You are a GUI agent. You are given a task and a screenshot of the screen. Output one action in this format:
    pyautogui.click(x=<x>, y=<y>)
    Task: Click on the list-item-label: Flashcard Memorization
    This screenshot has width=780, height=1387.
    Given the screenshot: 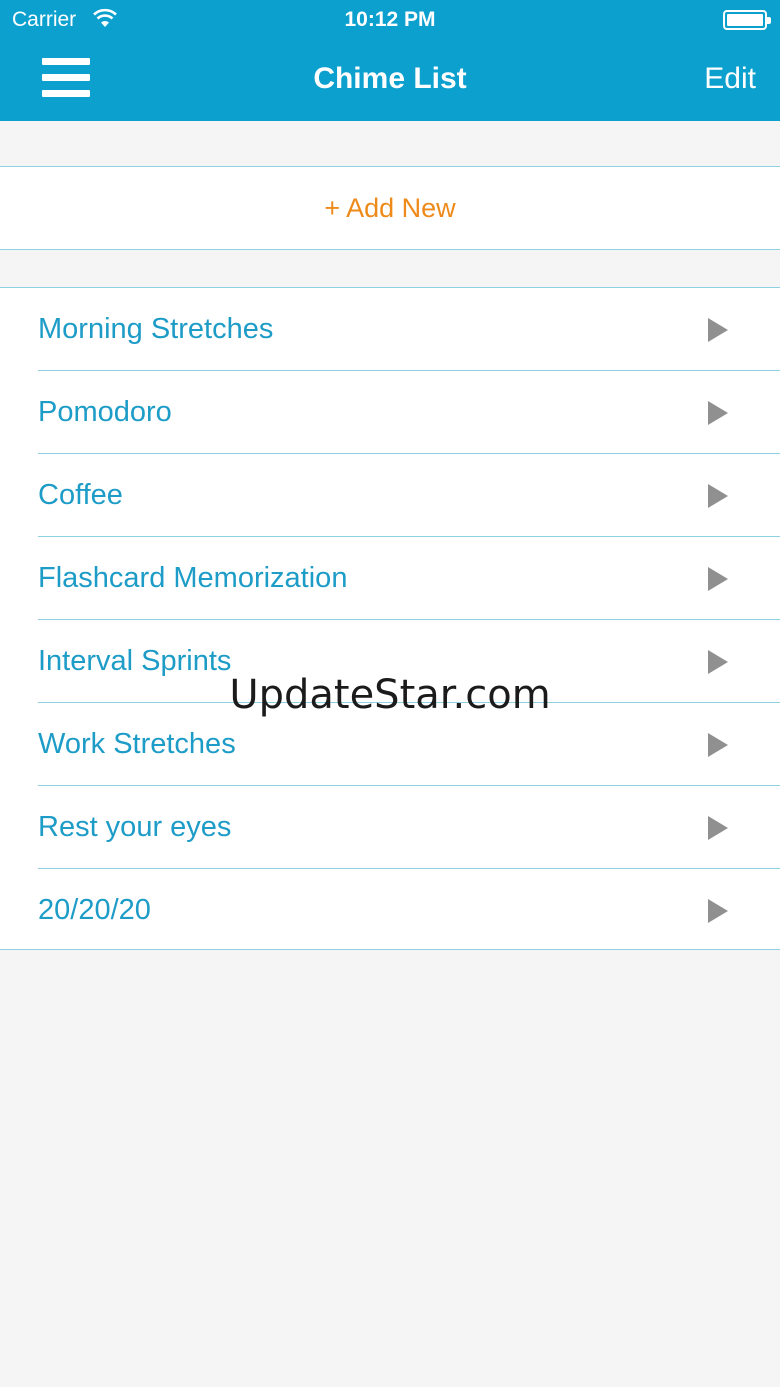 What is the action you would take?
    pyautogui.click(x=193, y=578)
    